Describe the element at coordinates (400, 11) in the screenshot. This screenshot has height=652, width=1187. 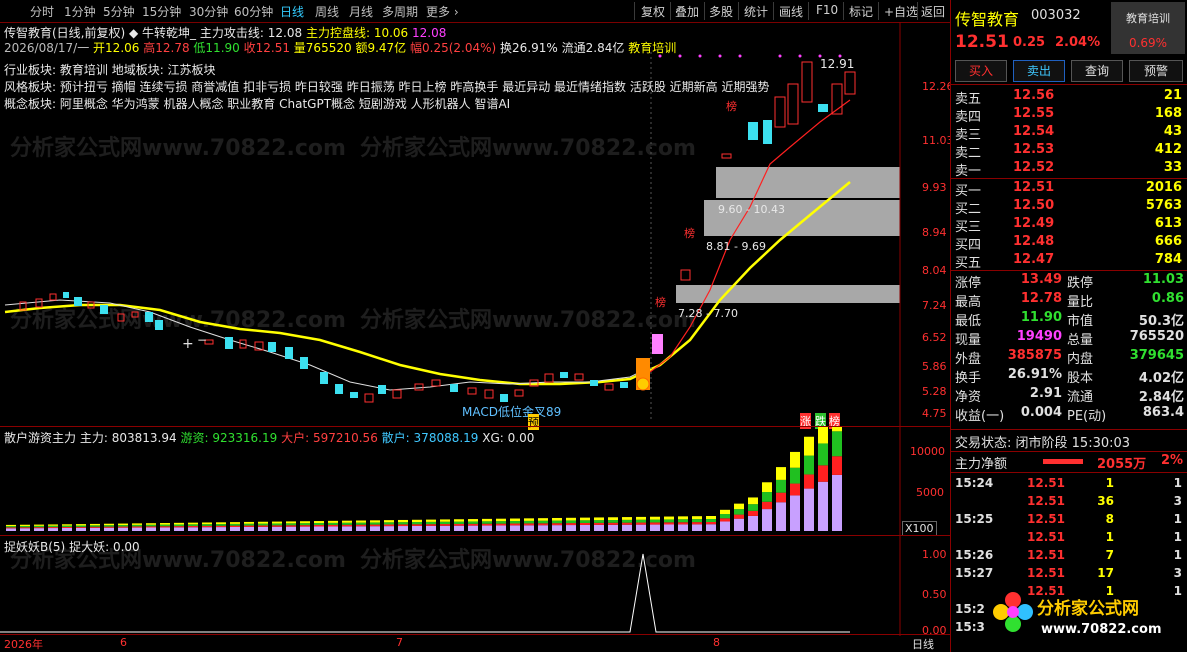
I see `tf-multi: 多周期` at that location.